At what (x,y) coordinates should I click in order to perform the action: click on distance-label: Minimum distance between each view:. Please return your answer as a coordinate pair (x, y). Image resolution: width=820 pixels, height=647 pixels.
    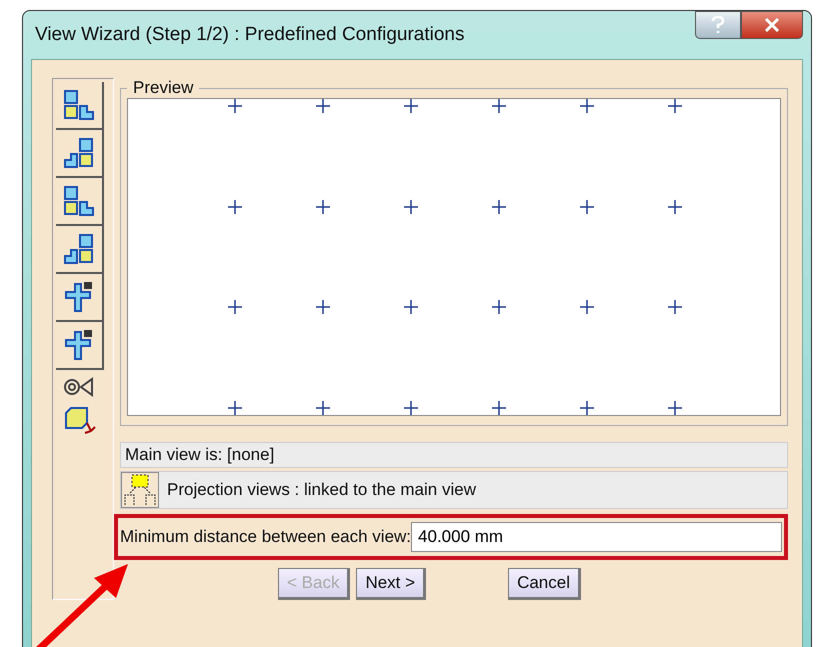
    Looking at the image, I should click on (266, 537).